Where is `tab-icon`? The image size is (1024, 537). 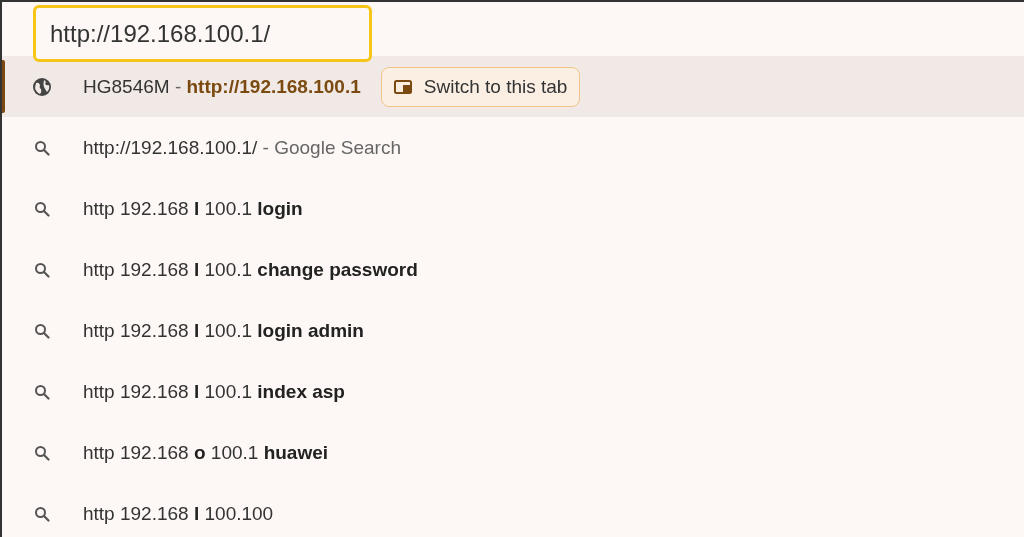
tab-icon is located at coordinates (402, 86).